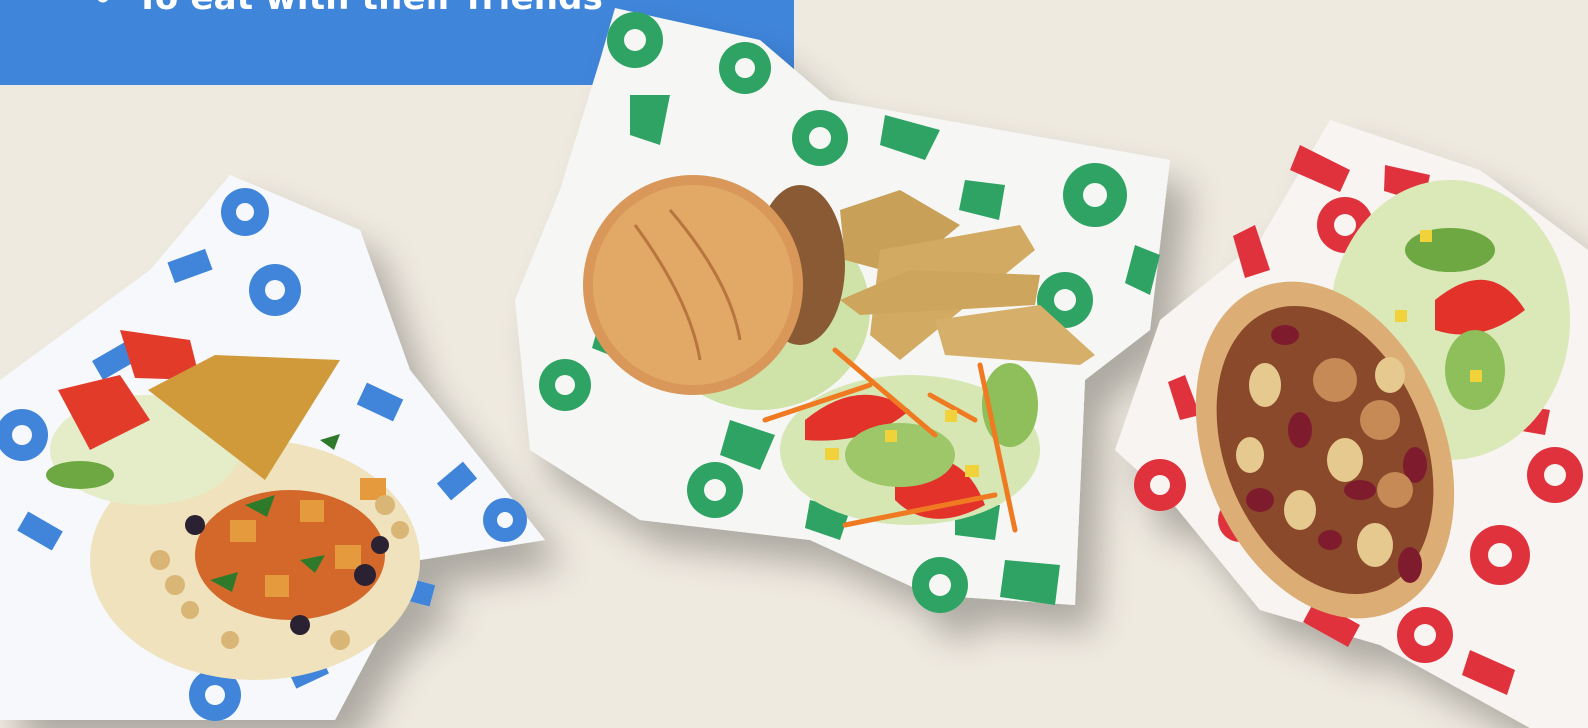  What do you see at coordinates (1325, 450) in the screenshot?
I see `pitta-bread` at bounding box center [1325, 450].